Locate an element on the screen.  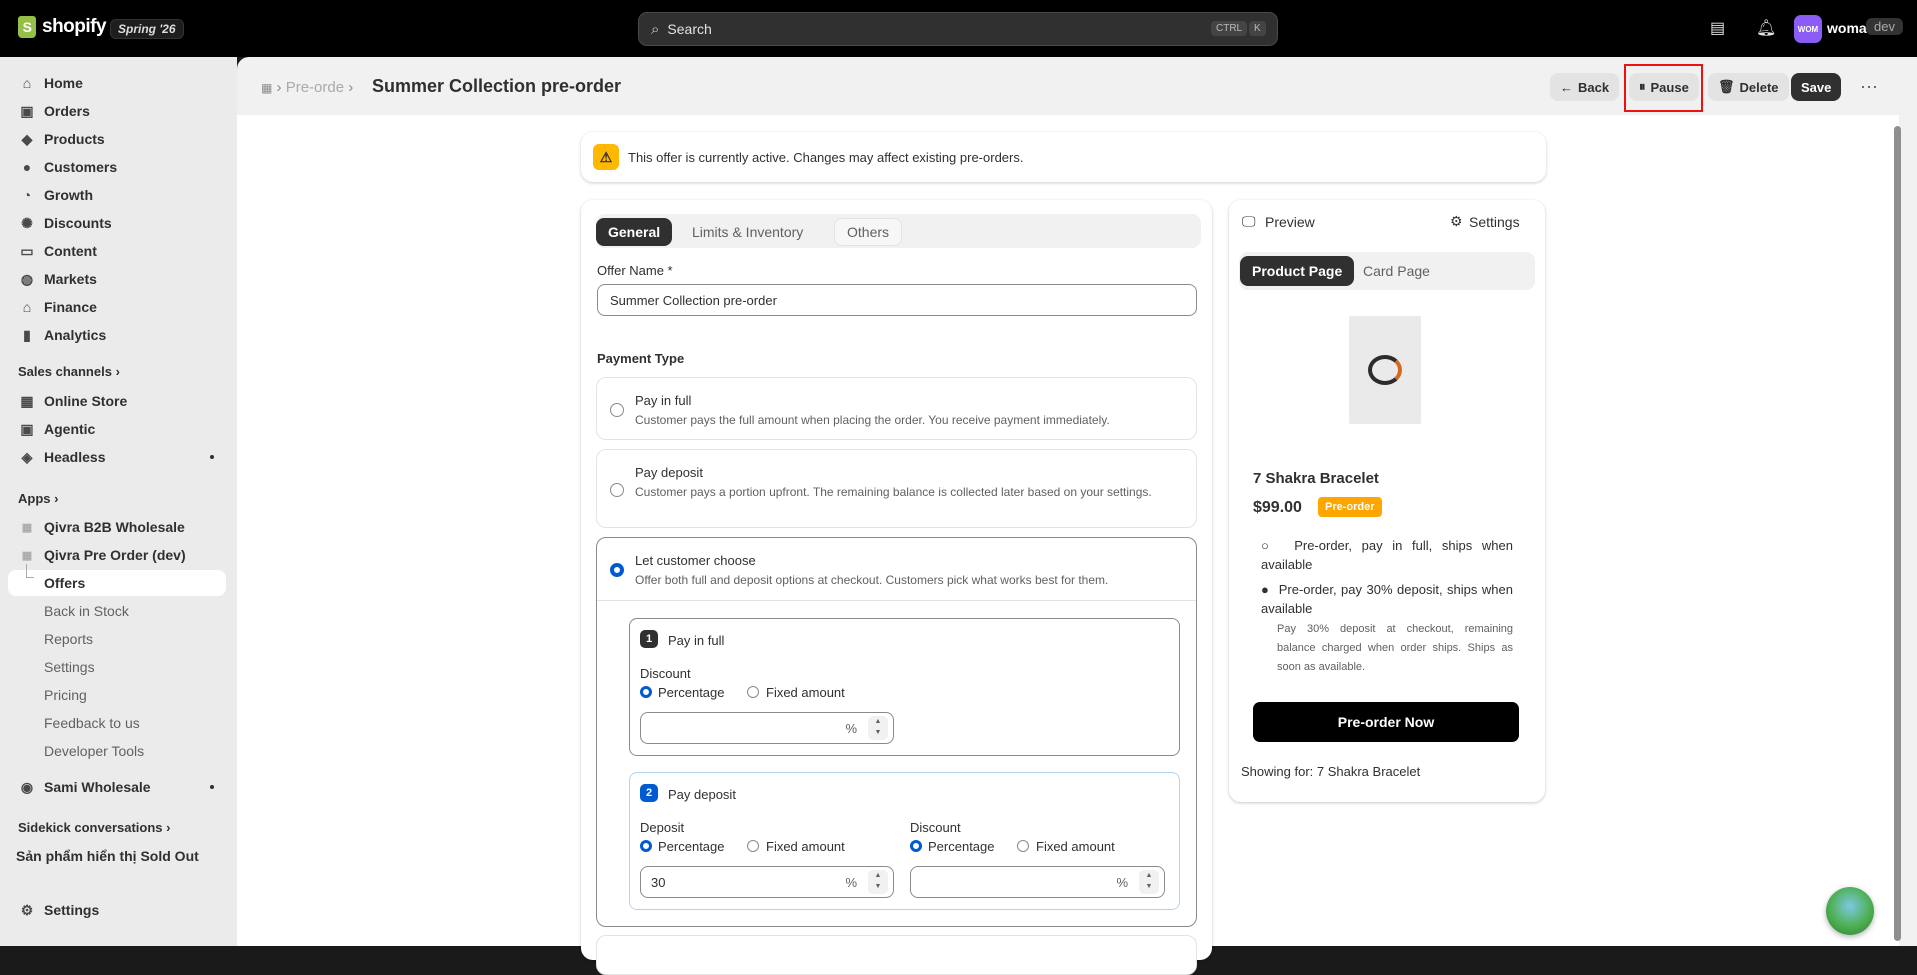
inbox-icon: ▣ is located at coordinates (27, 110).